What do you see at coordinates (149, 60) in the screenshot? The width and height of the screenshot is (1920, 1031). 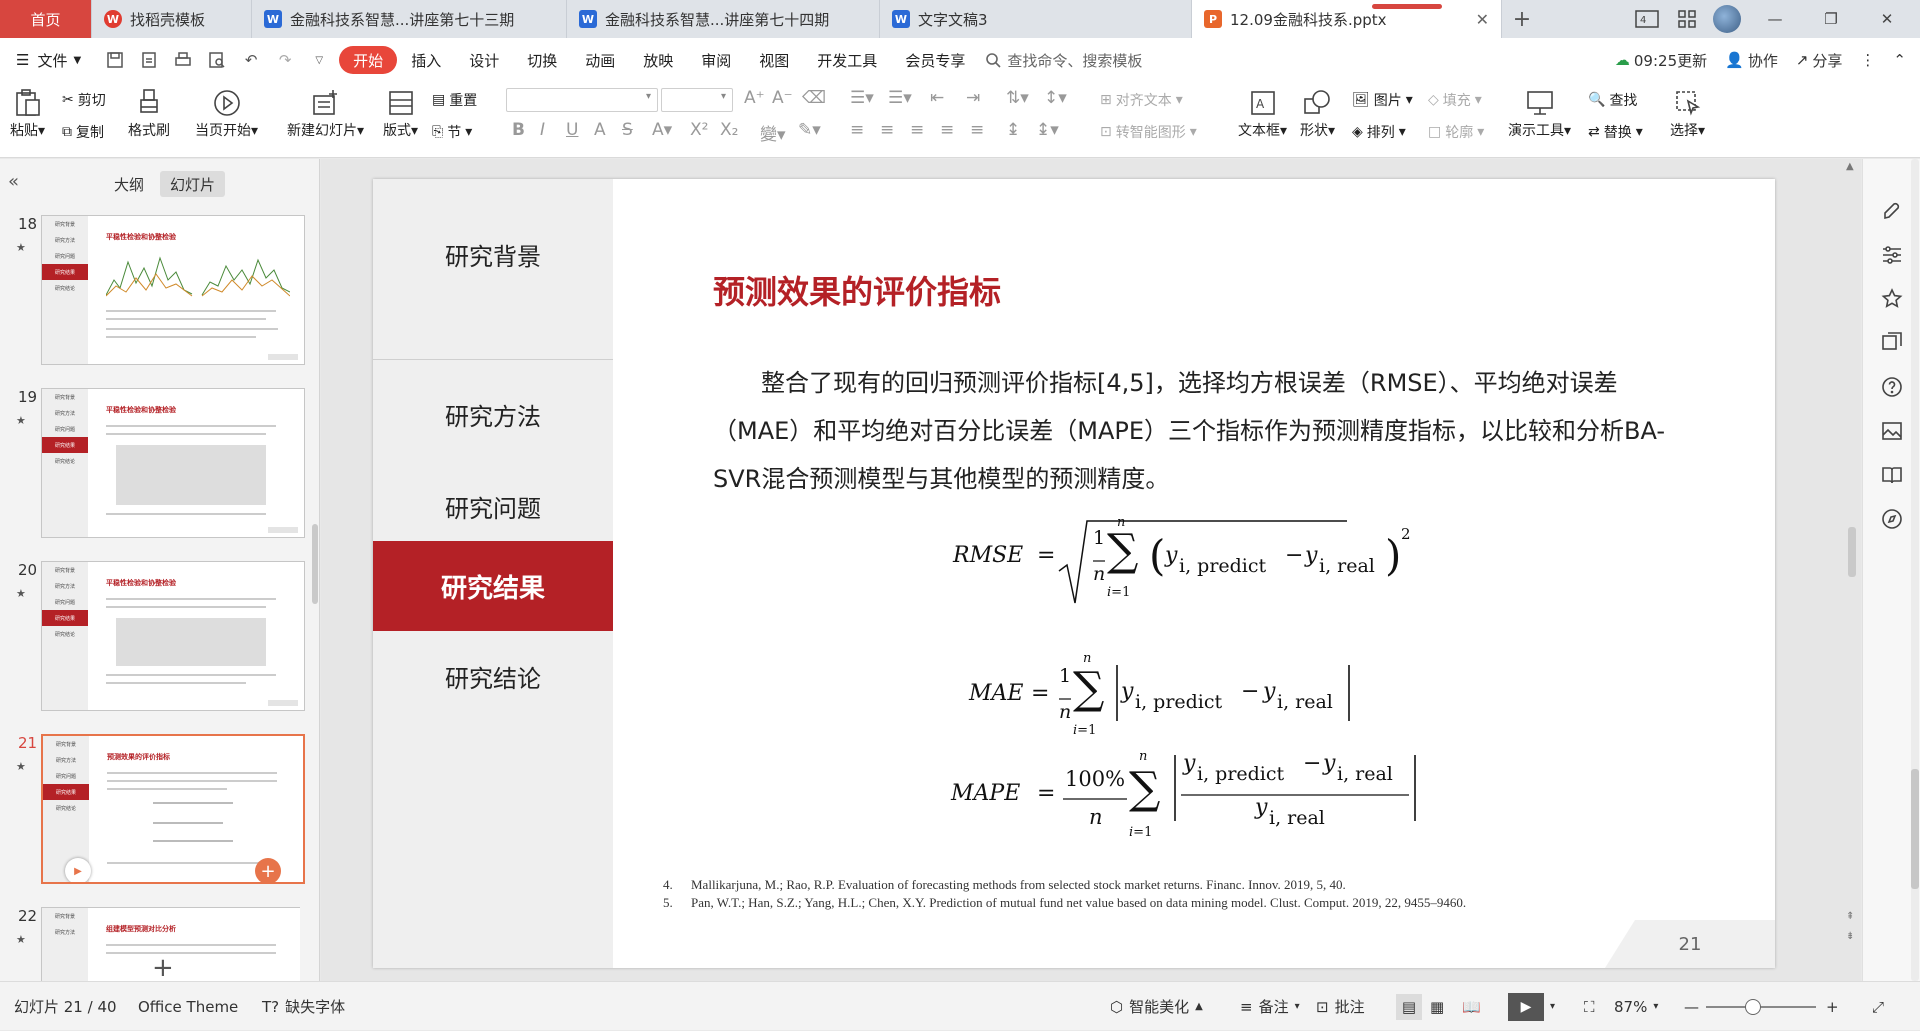 I see `export-pdf-icon` at bounding box center [149, 60].